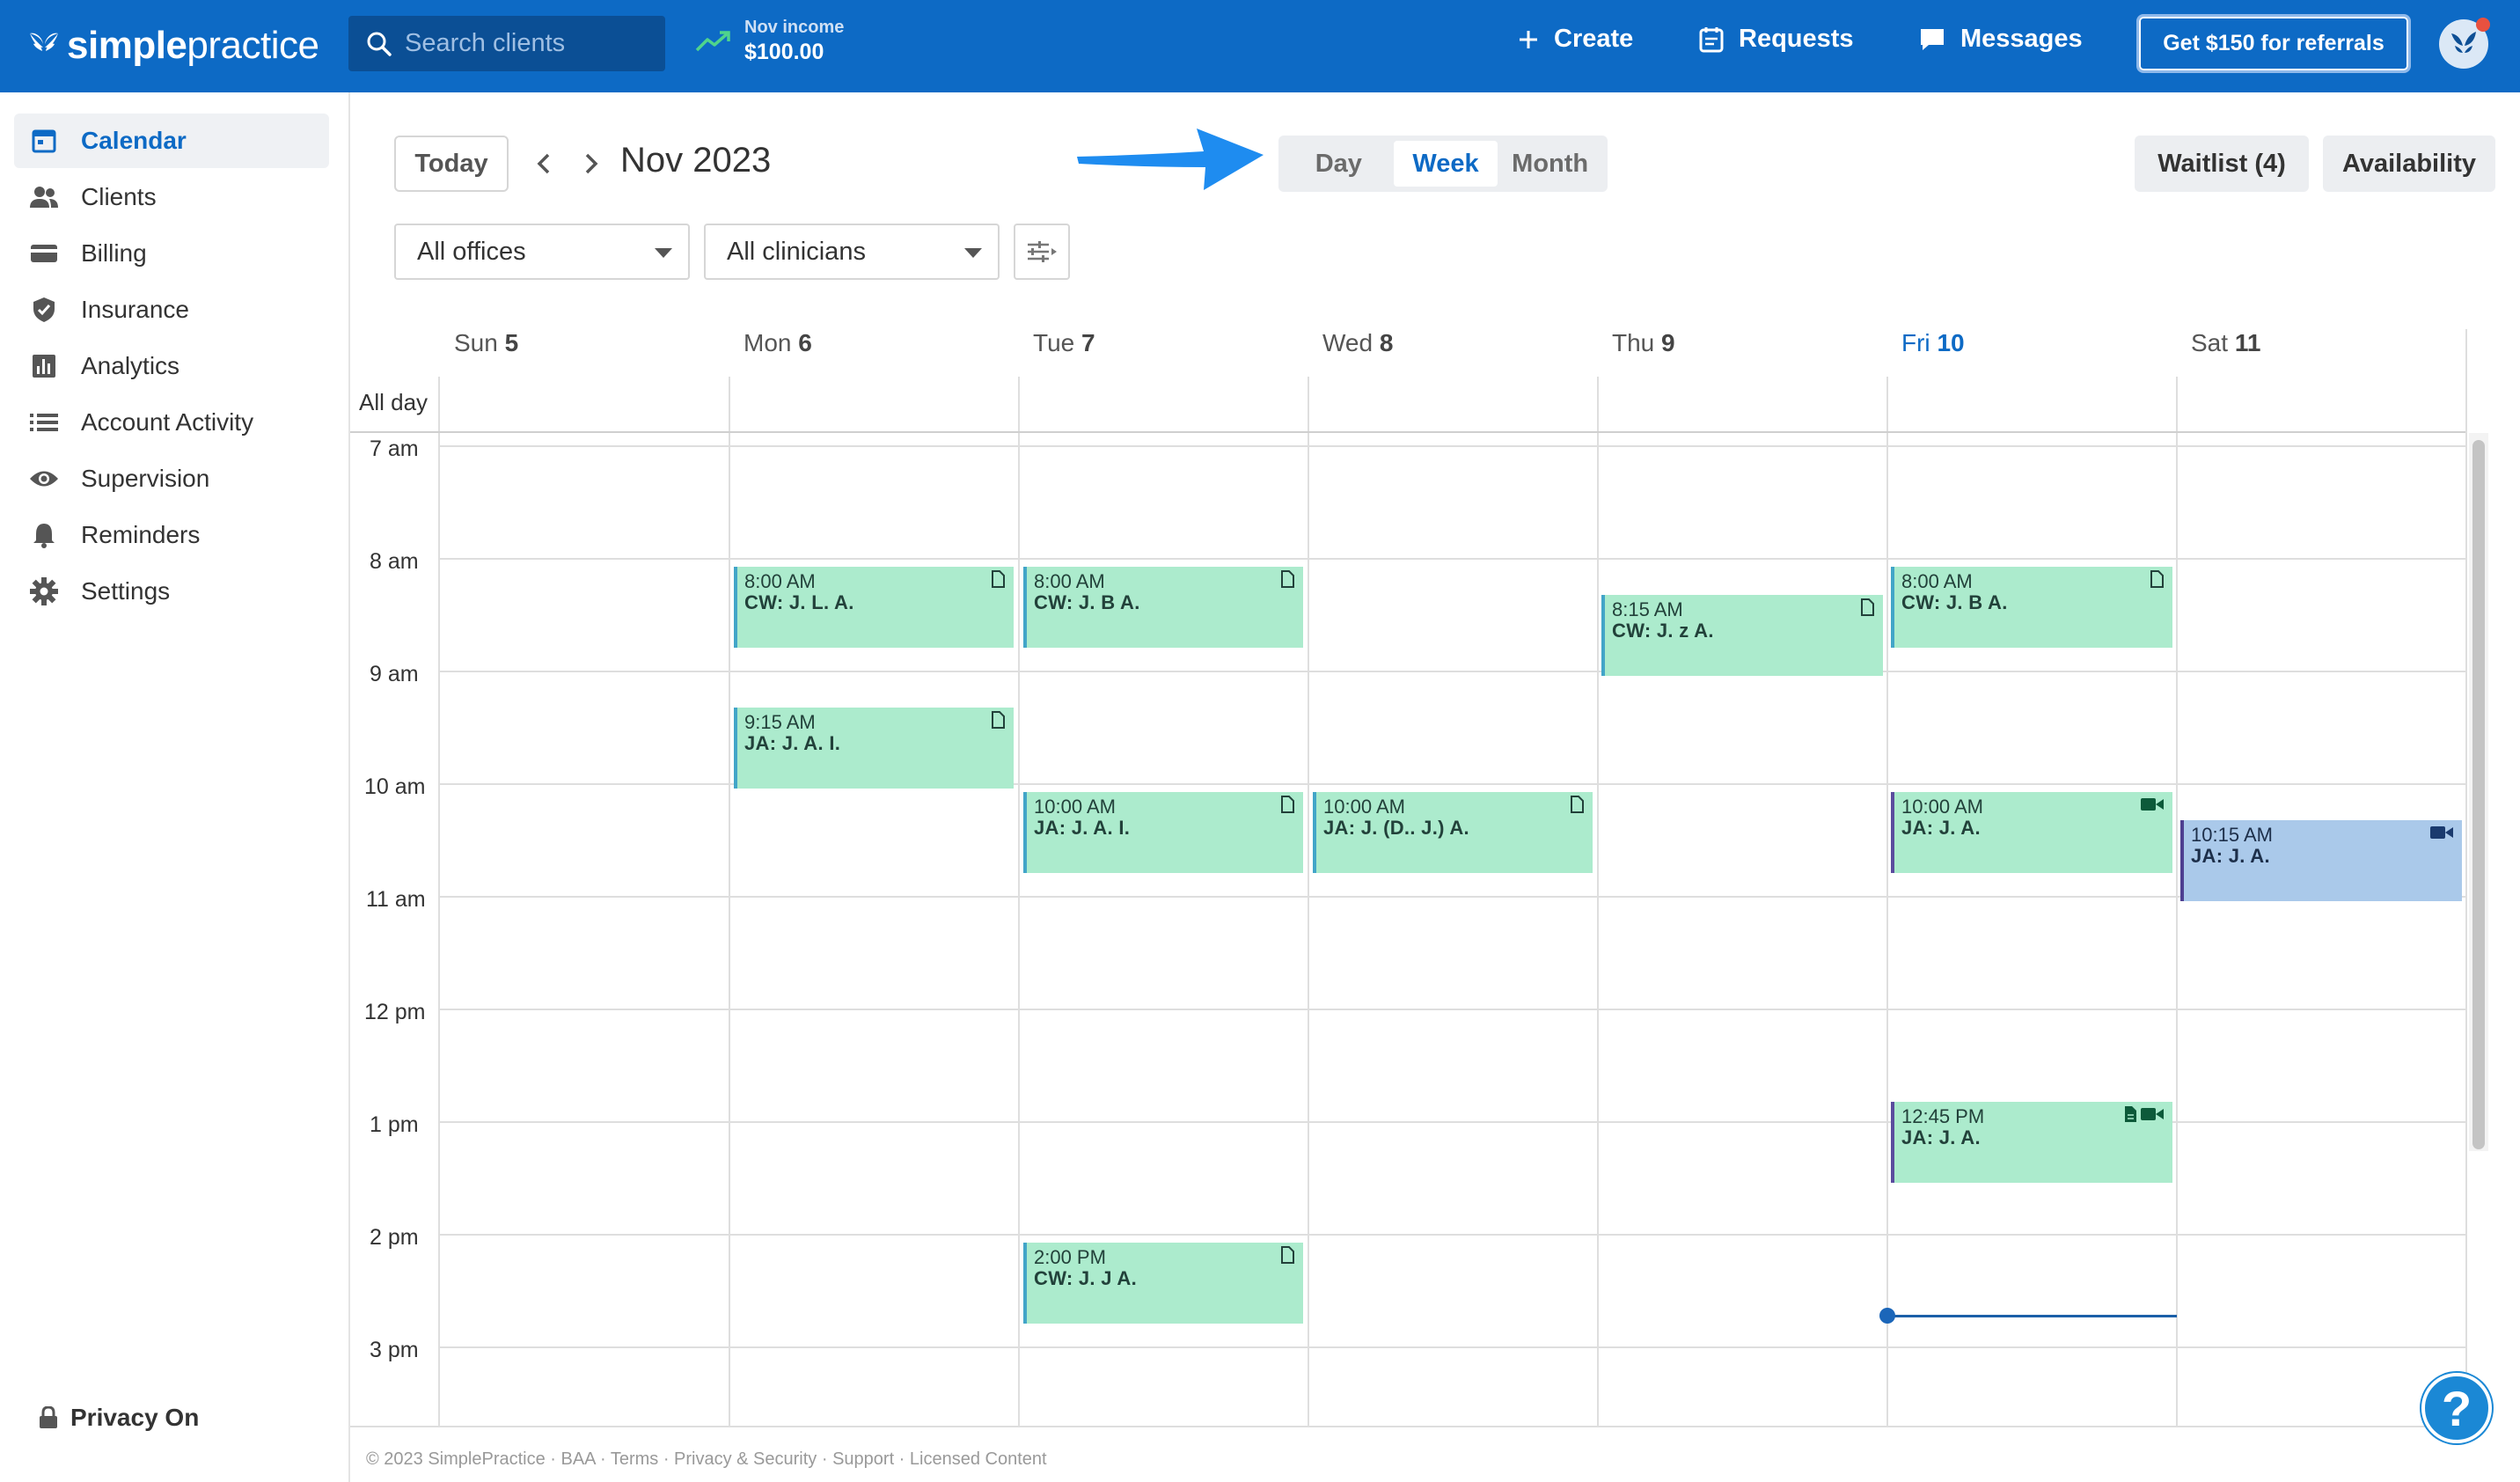  Describe the element at coordinates (2222, 164) in the screenshot. I see `waitlist-button: Waitlist (4)` at that location.